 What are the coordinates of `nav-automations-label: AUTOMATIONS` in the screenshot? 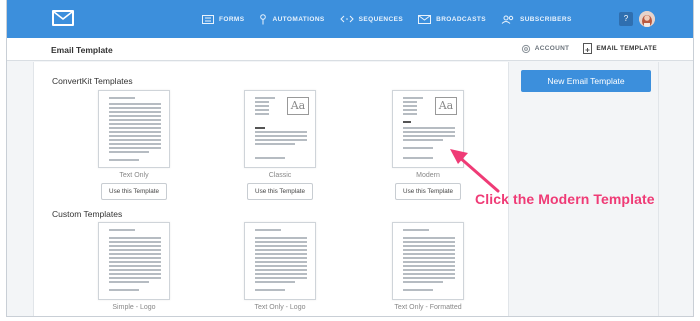 It's located at (298, 19).